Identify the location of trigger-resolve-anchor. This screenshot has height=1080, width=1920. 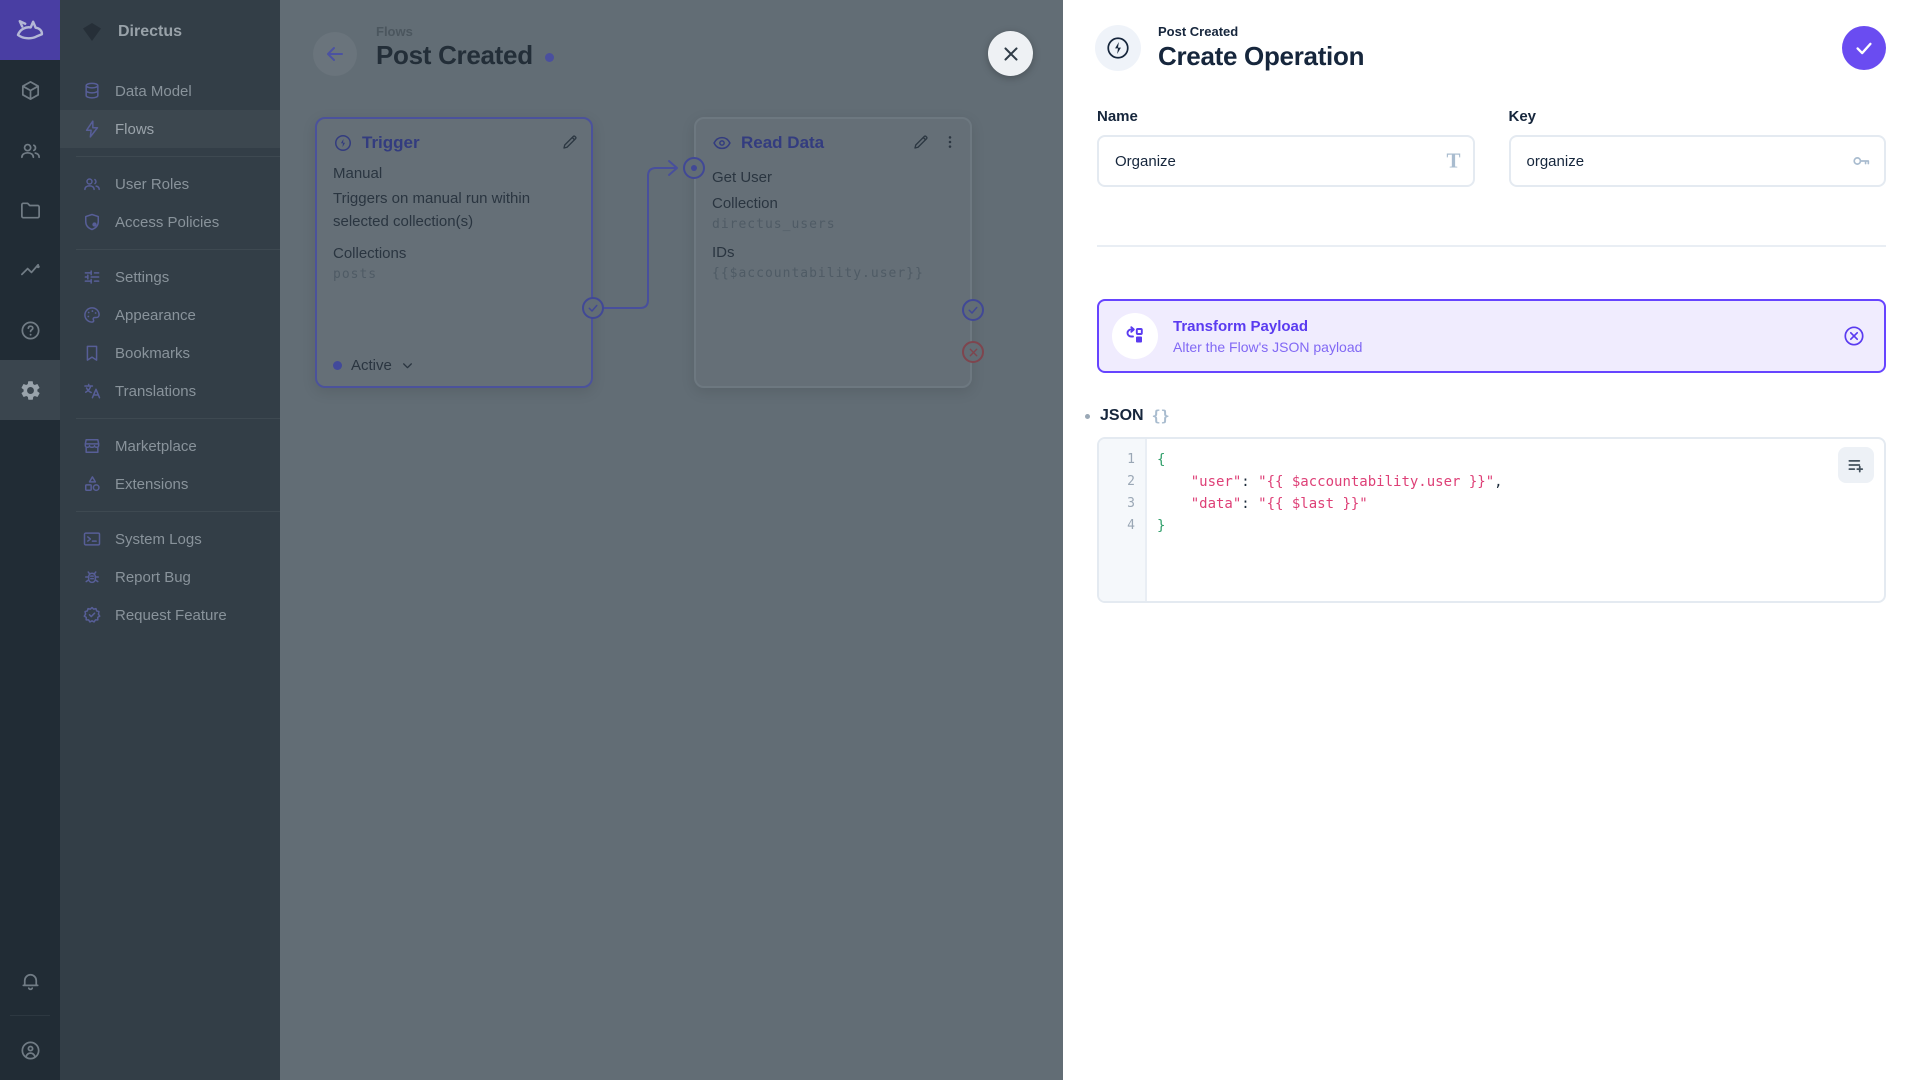
(593, 308).